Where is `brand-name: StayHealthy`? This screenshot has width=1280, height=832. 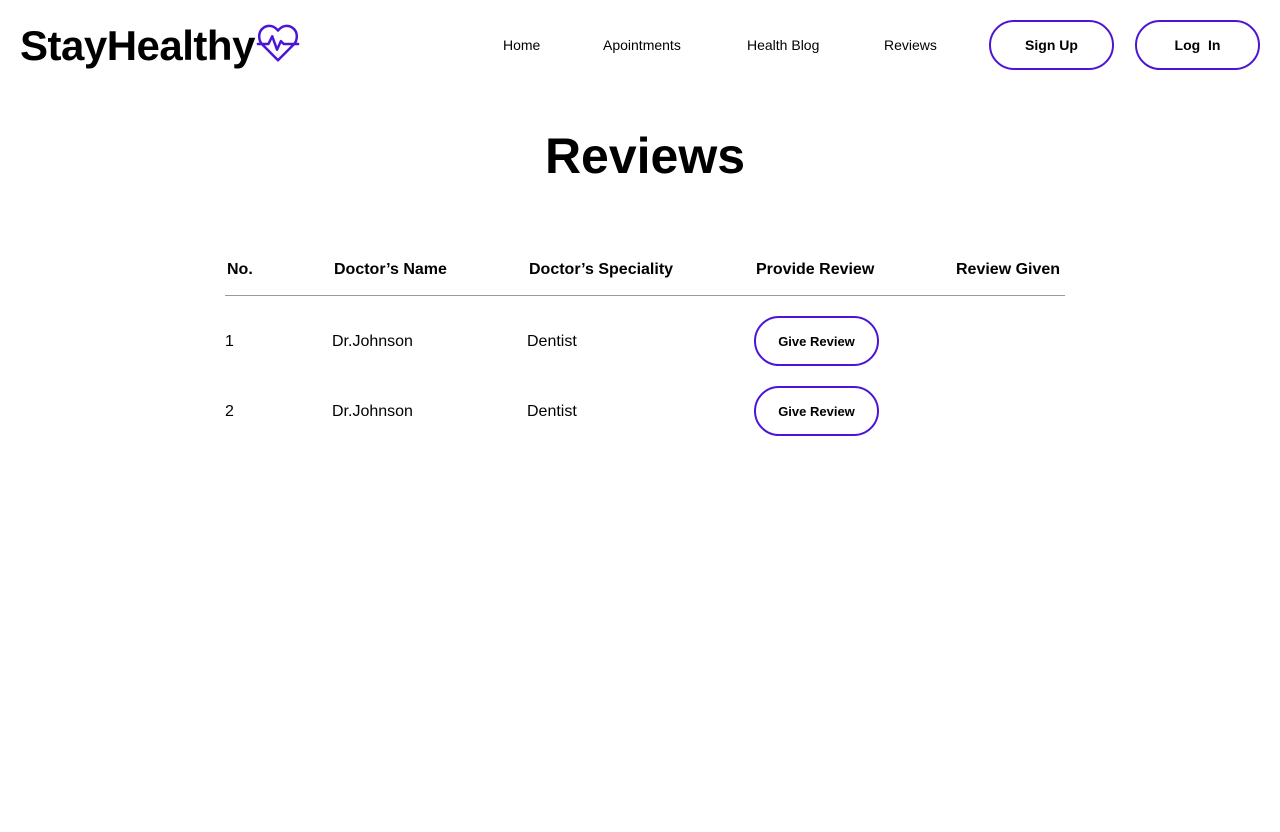
brand-name: StayHealthy is located at coordinates (137, 45).